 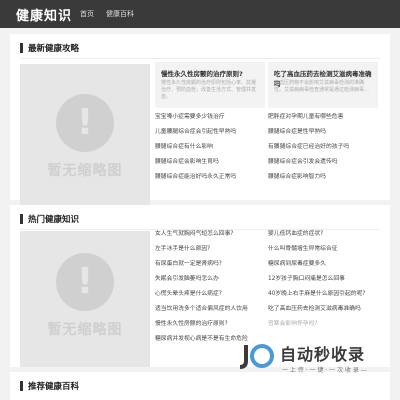 What do you see at coordinates (211, 234) in the screenshot?
I see `list-item: 女人生气就胸闷气短怎么回事?` at bounding box center [211, 234].